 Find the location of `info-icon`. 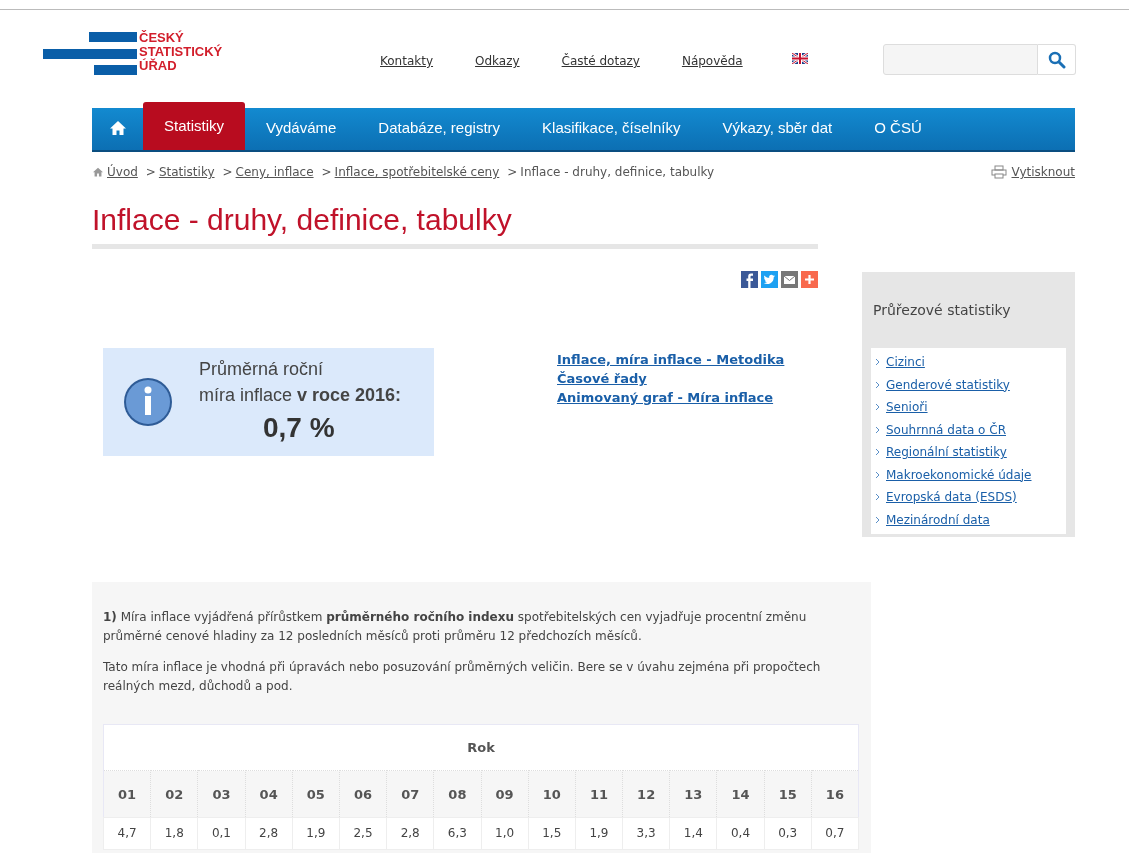

info-icon is located at coordinates (148, 402).